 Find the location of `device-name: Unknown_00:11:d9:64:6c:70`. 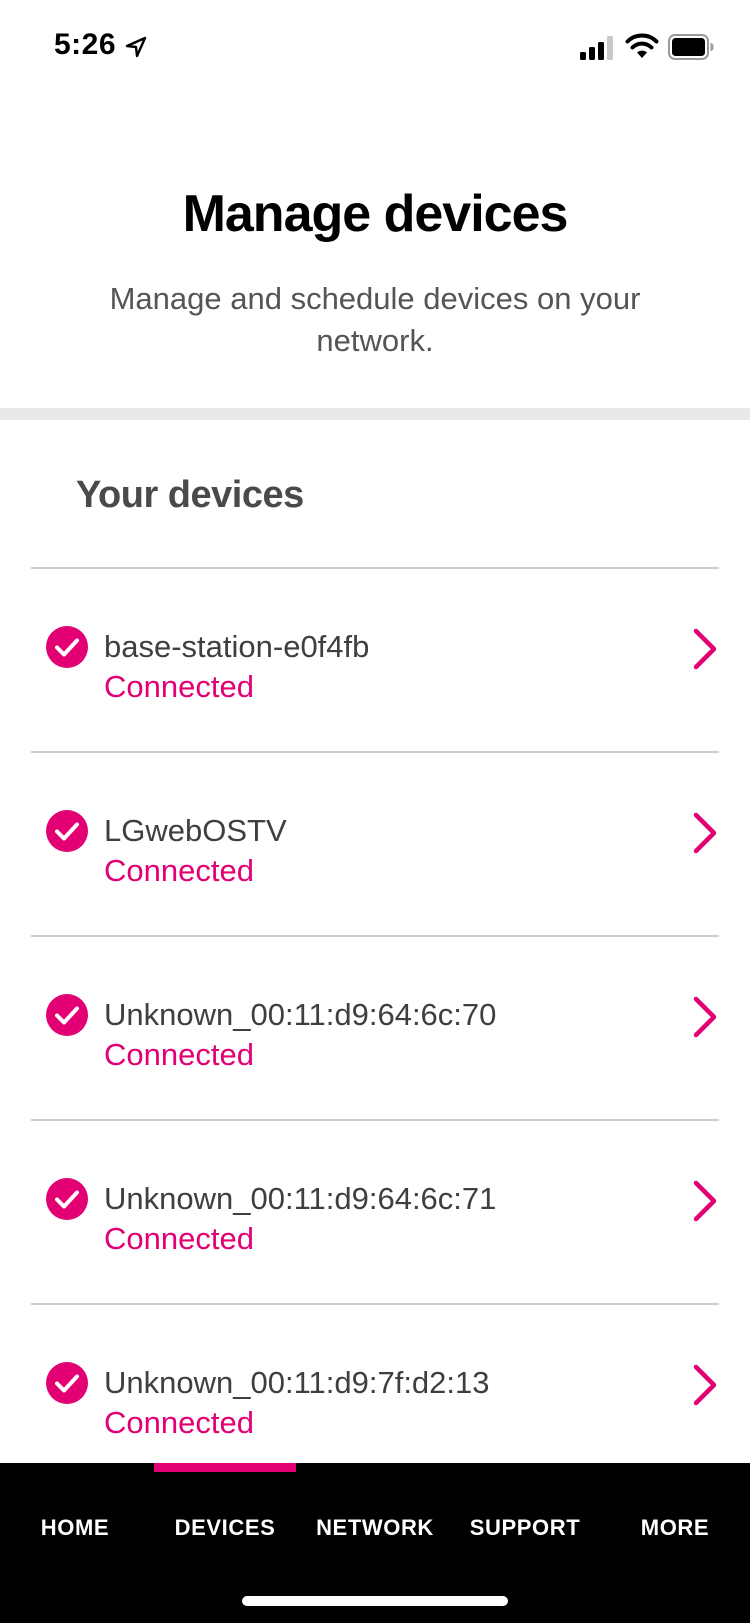

device-name: Unknown_00:11:d9:64:6c:70 is located at coordinates (300, 1014).